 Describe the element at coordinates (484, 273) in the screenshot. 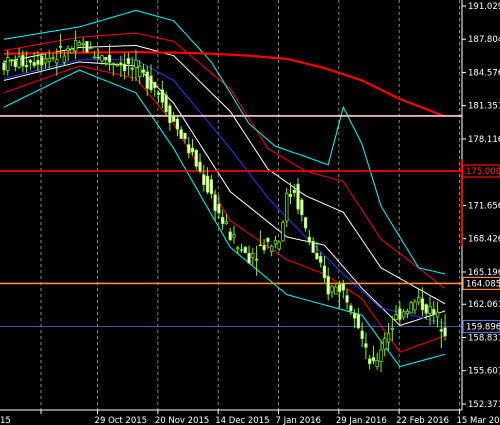

I see `y-tick-label: 165.196` at that location.